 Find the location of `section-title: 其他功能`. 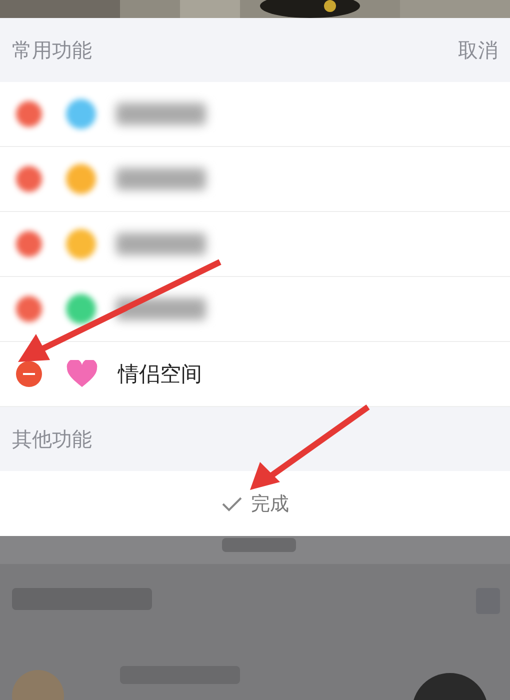

section-title: 其他功能 is located at coordinates (52, 439).